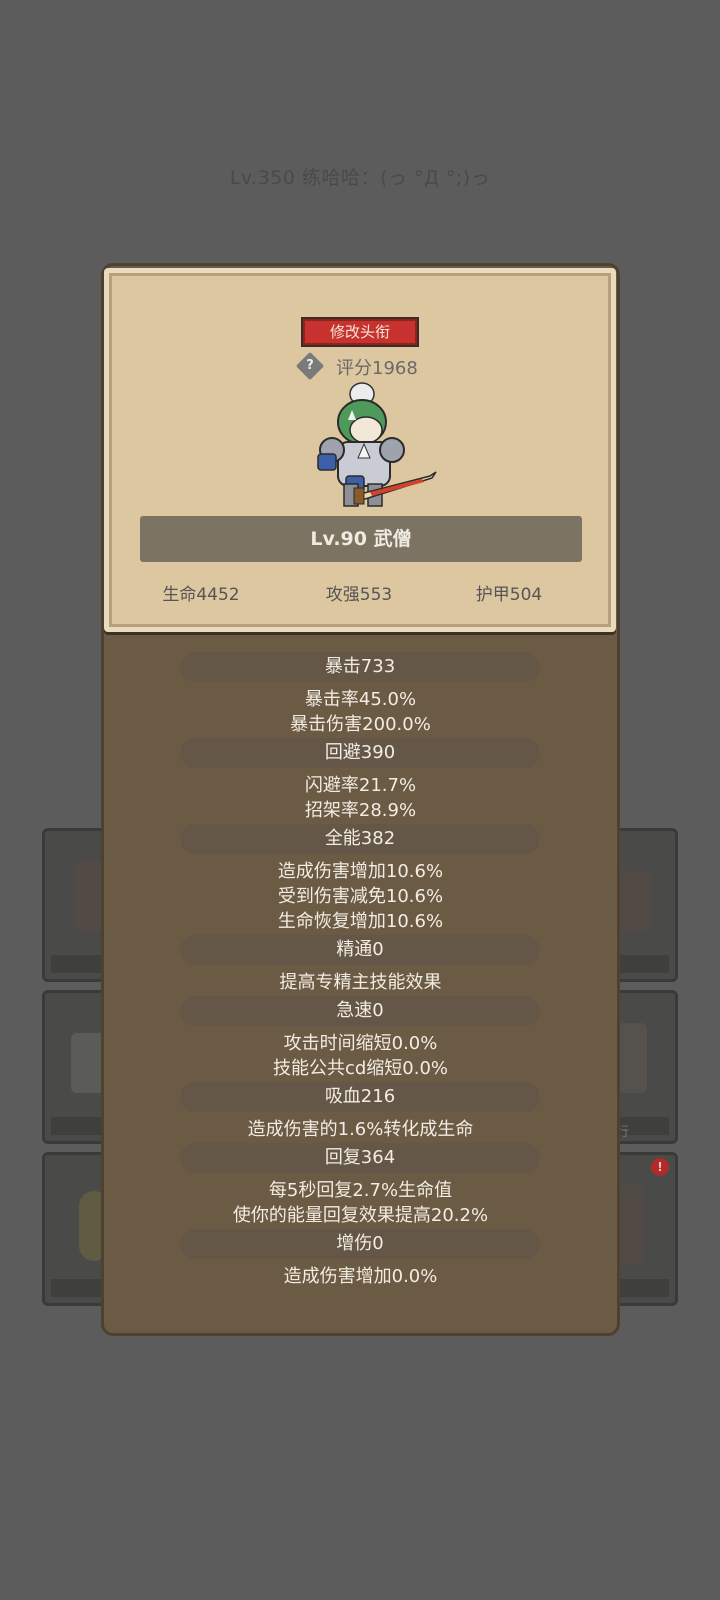  Describe the element at coordinates (360, 1068) in the screenshot. I see `stat-line: 技能公共cd缩短0.0%` at that location.